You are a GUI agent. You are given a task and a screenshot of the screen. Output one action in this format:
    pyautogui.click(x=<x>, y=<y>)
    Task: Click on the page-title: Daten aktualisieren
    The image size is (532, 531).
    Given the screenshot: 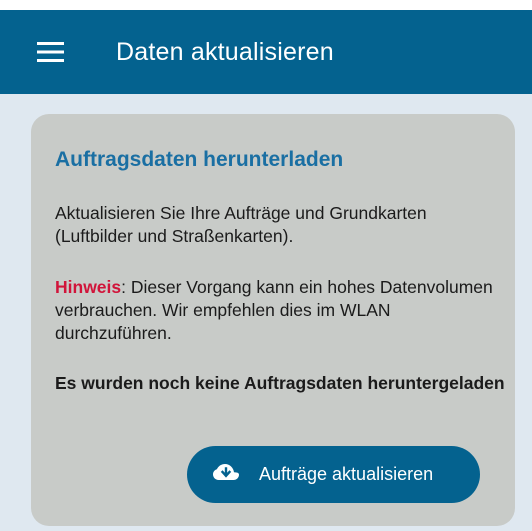 What is the action you would take?
    pyautogui.click(x=225, y=52)
    